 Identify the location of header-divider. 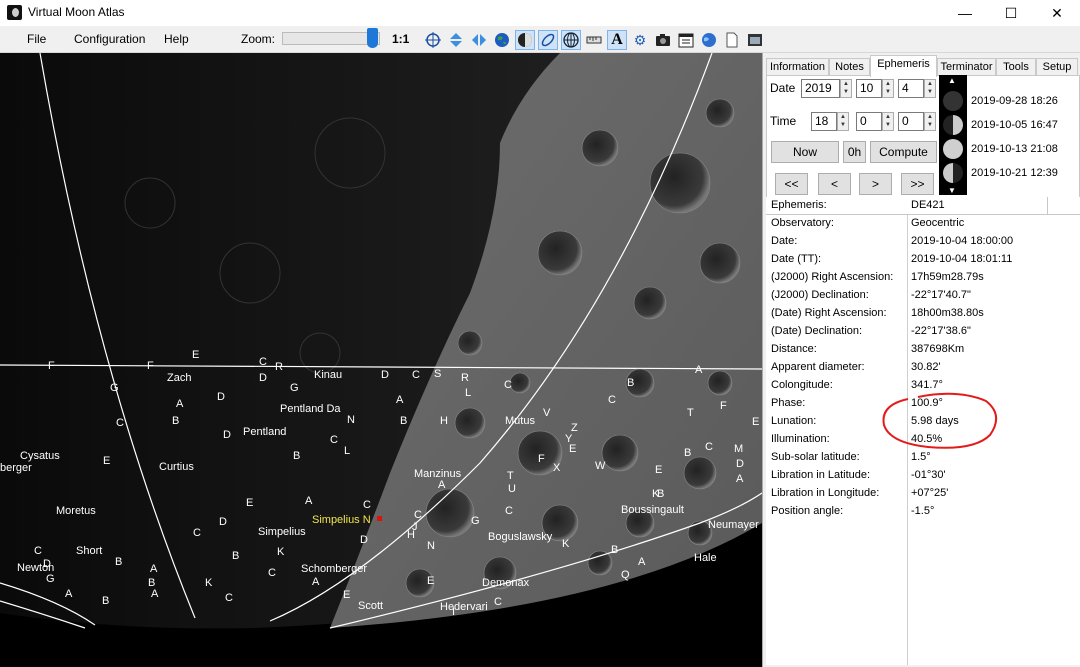
(1047, 206).